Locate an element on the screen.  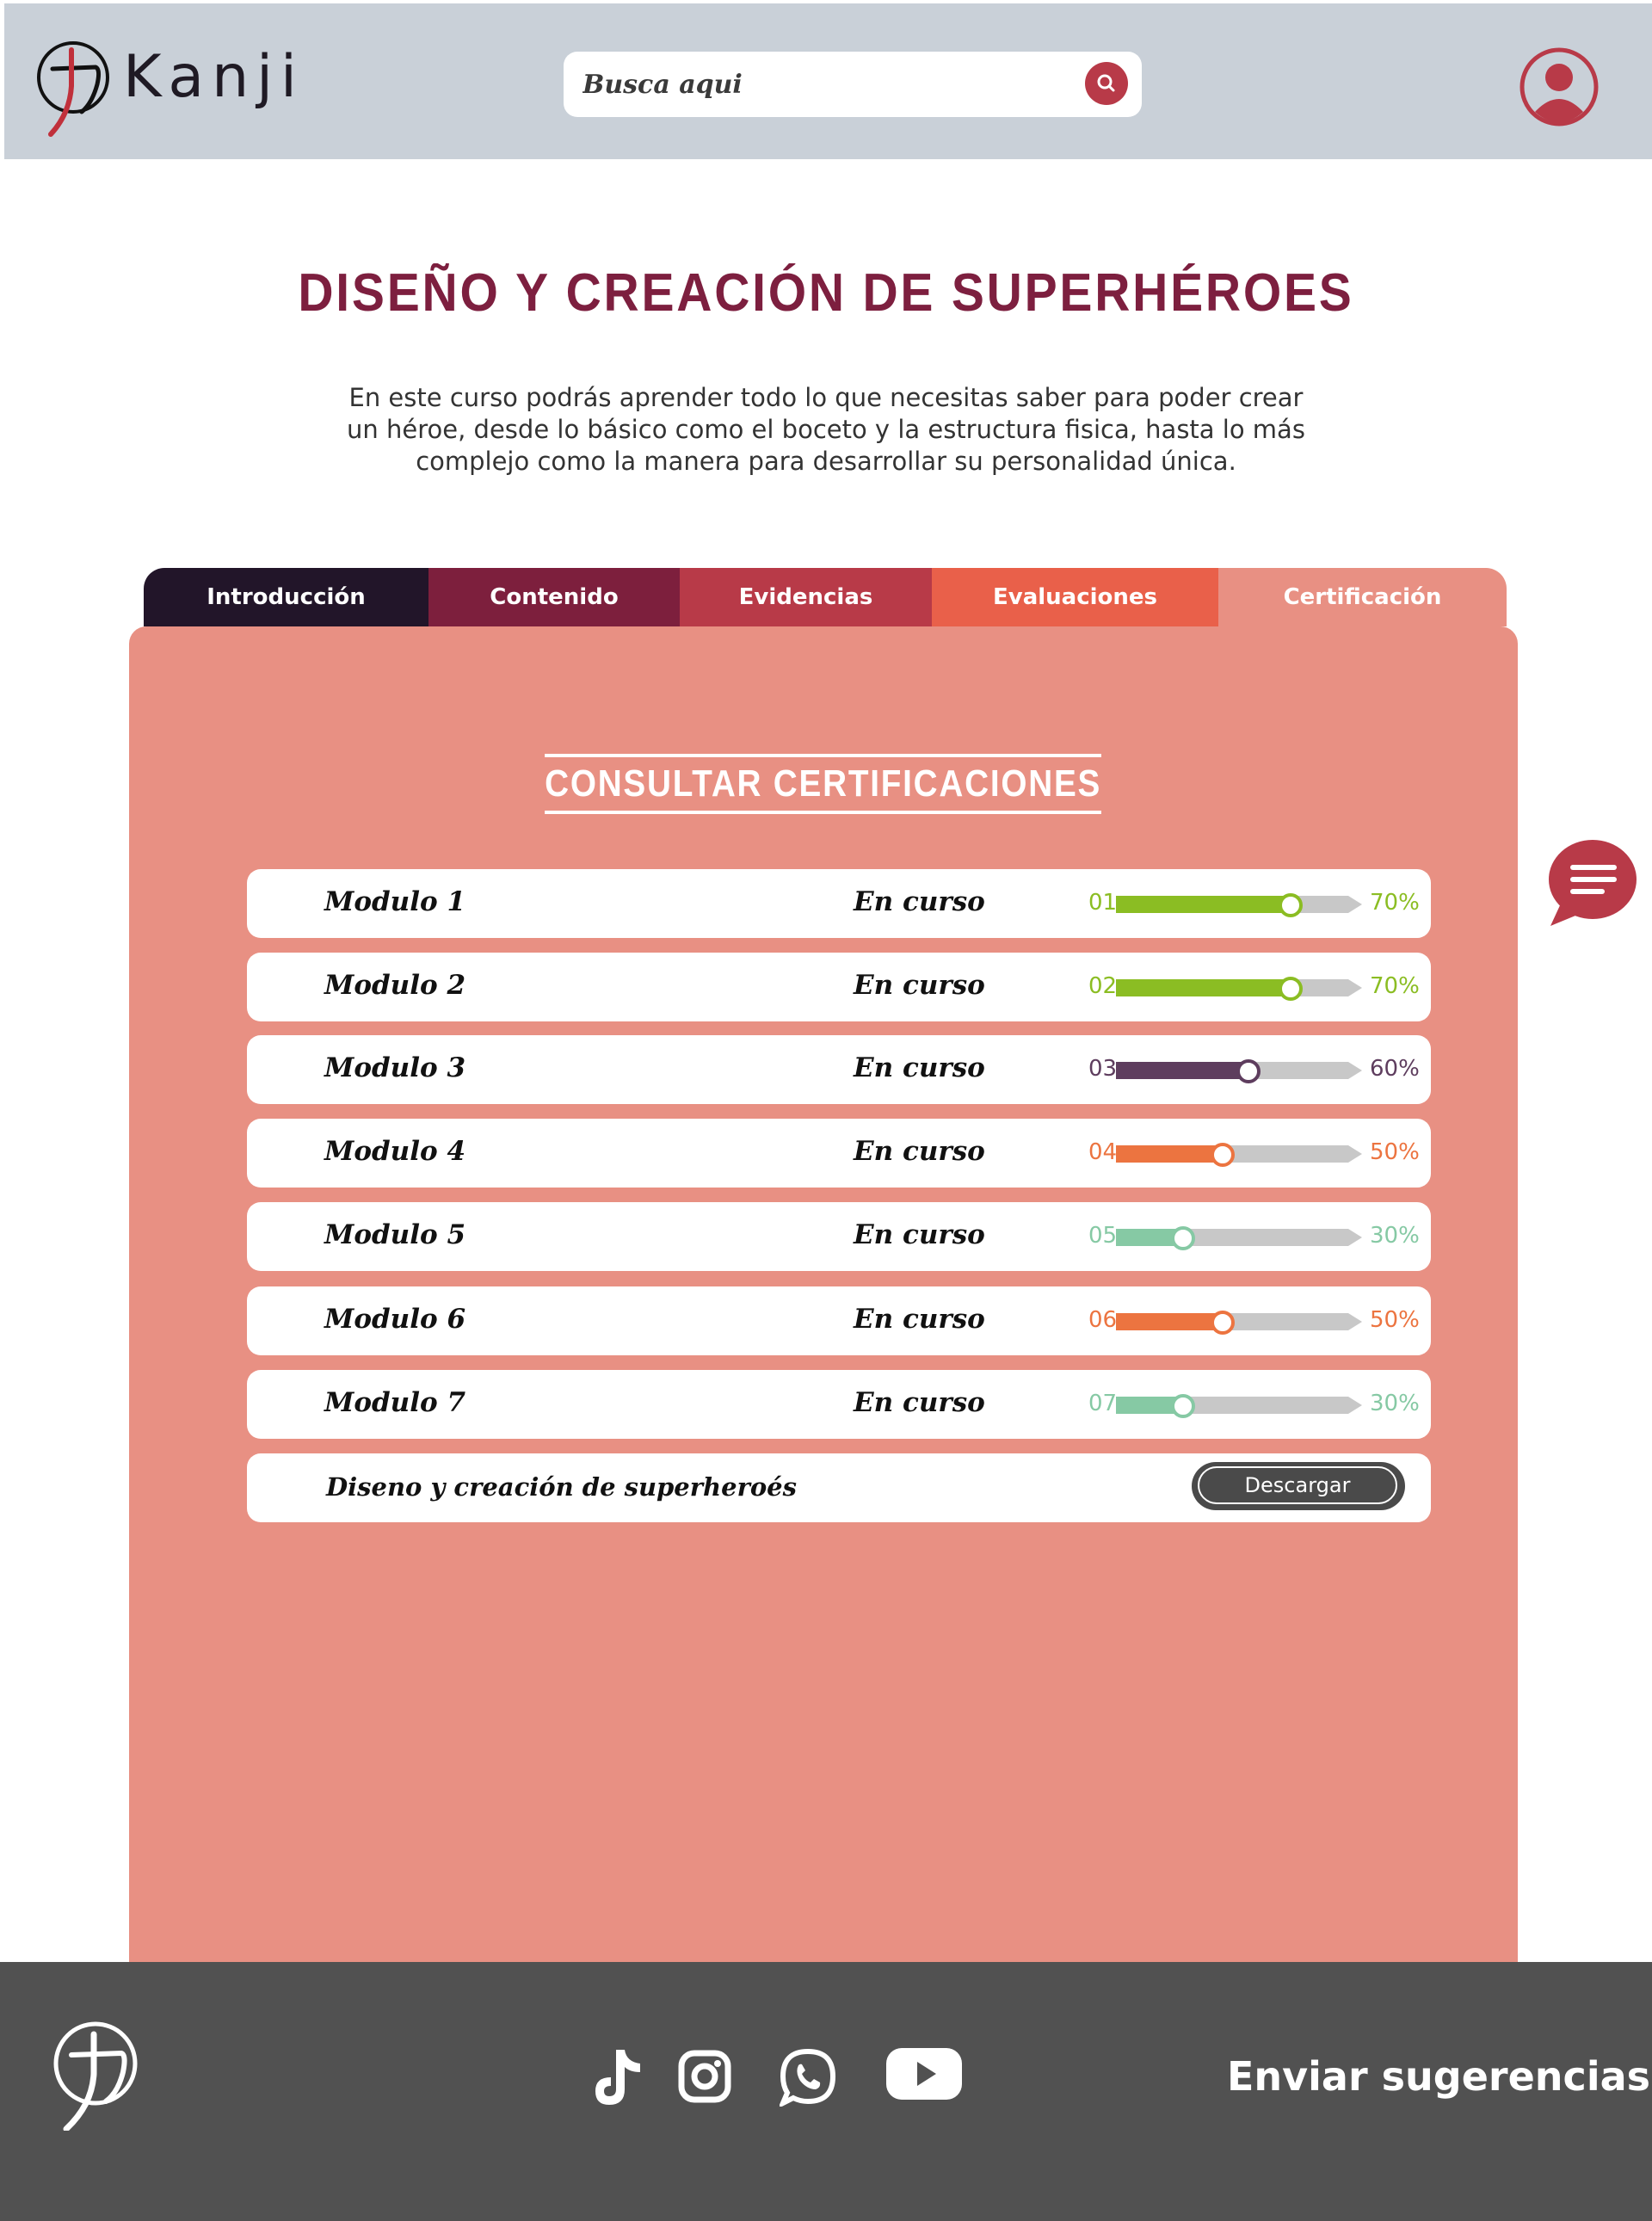
module-name: Modulo 1 is located at coordinates (395, 901).